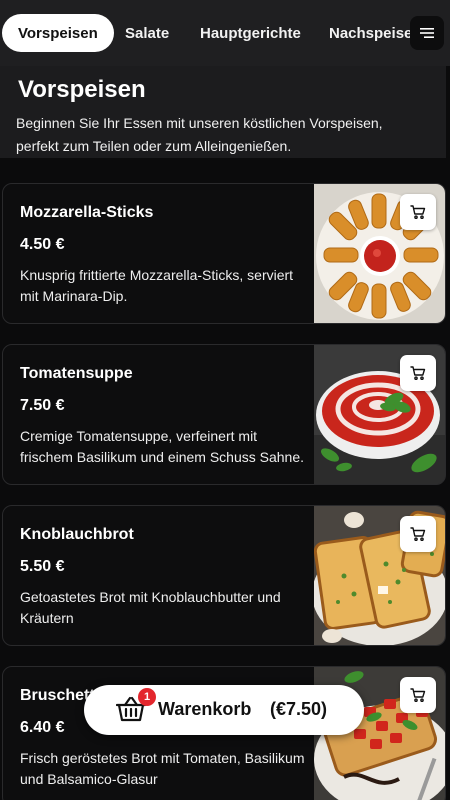 This screenshot has width=450, height=800. I want to click on item-name: Mozzarella-Sticks, so click(87, 212).